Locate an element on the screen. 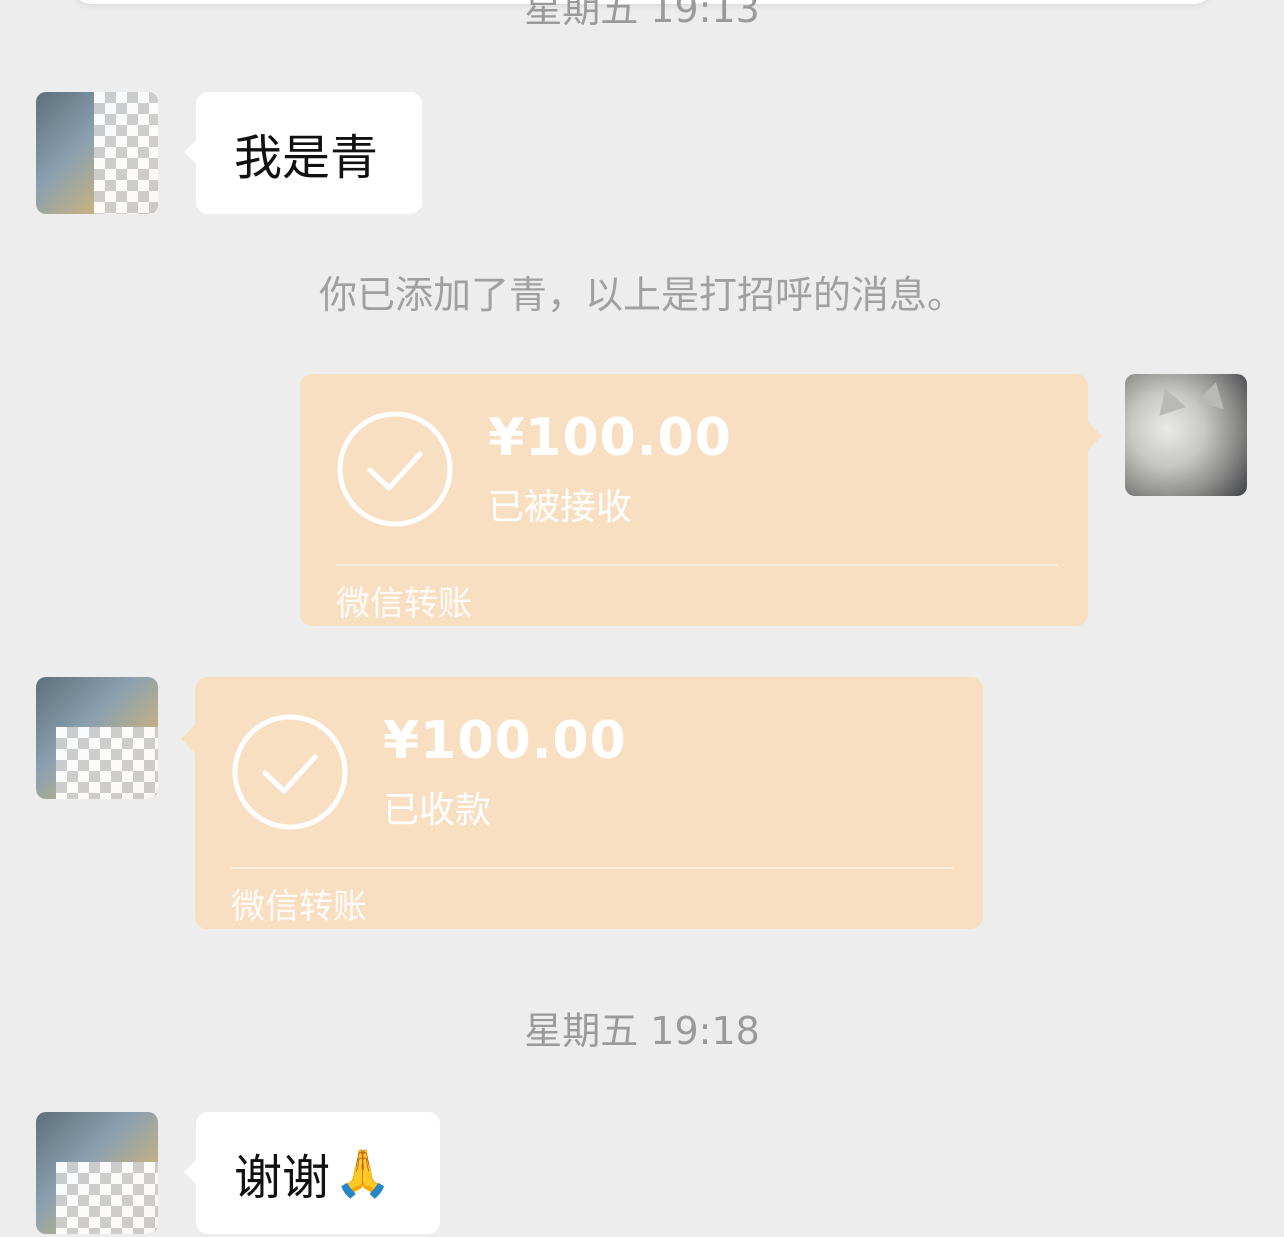 Image resolution: width=1284 pixels, height=1237 pixels. transfer-card-received: ¥100.00 已收款 微信转账 is located at coordinates (582, 803).